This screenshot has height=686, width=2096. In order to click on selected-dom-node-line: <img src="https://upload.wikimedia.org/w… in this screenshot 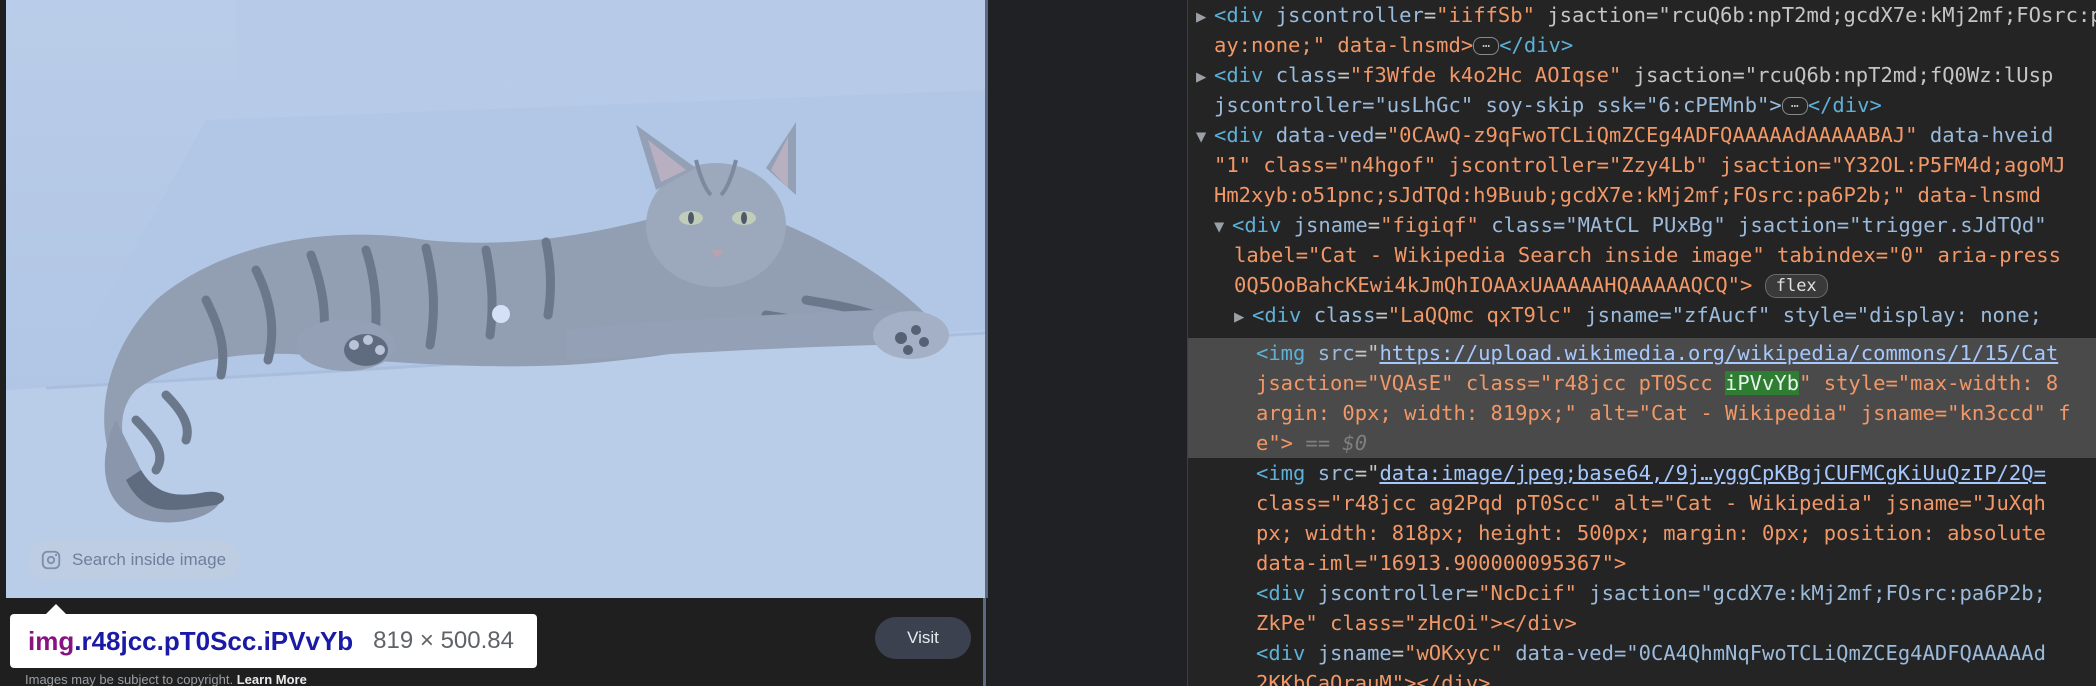, I will do `click(1657, 353)`.